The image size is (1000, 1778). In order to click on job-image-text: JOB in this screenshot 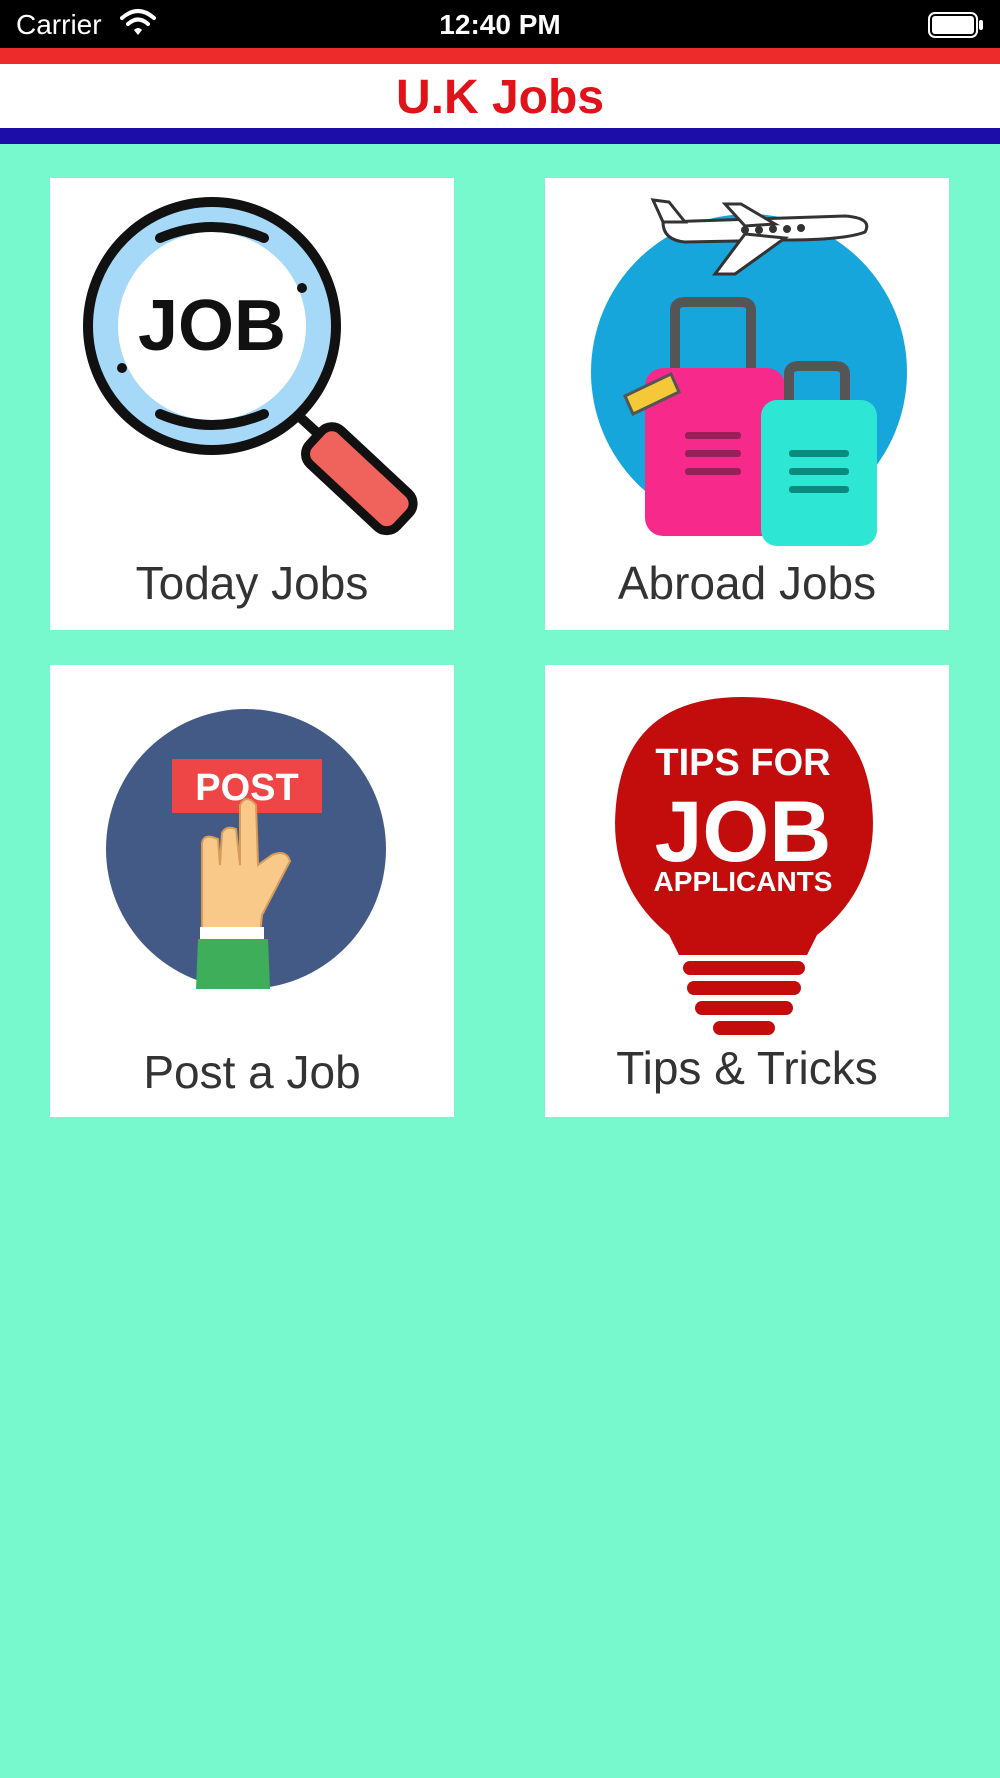, I will do `click(212, 326)`.